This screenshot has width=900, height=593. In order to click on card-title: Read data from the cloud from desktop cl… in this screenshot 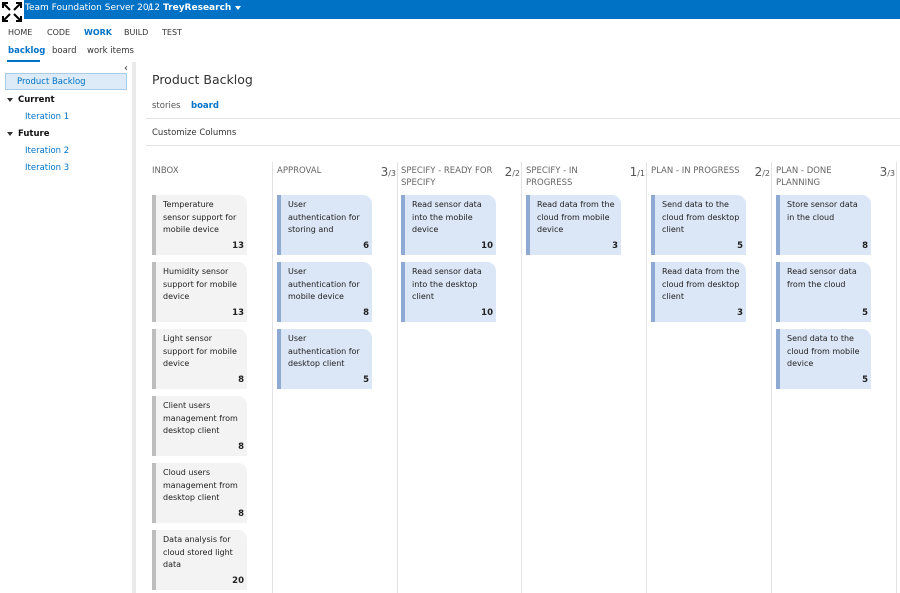, I will do `click(701, 285)`.